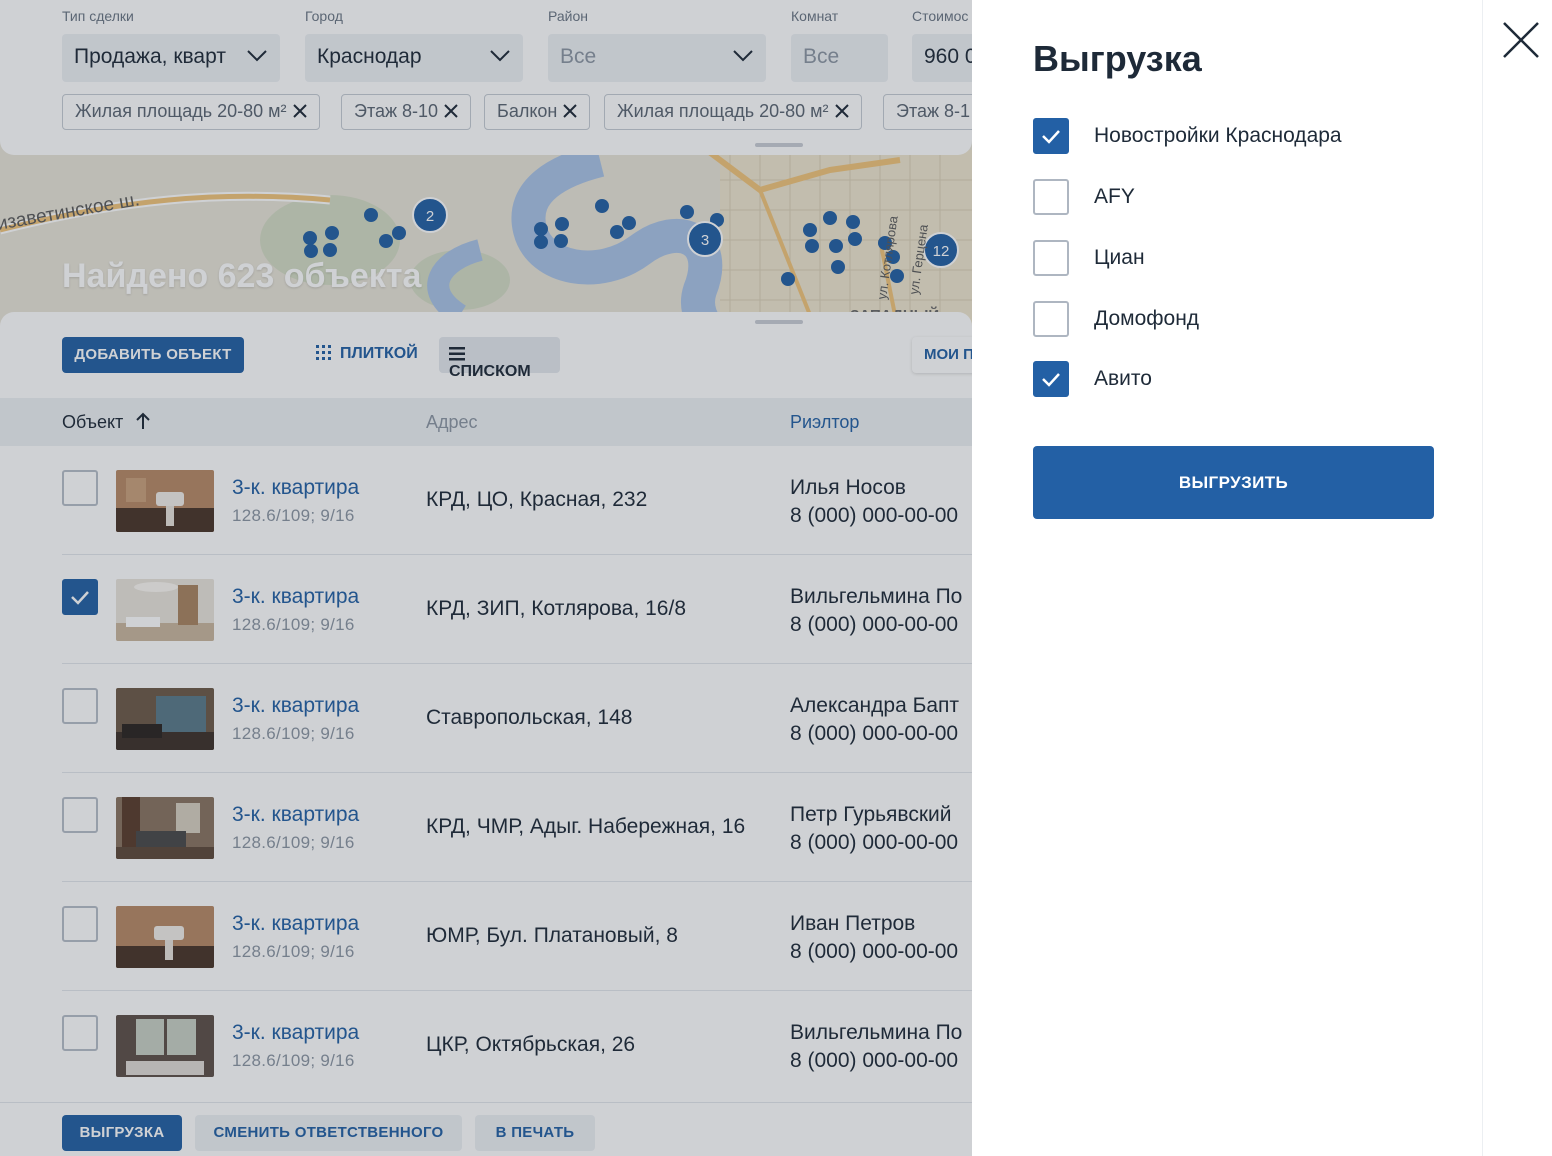 This screenshot has width=1552, height=1156. Describe the element at coordinates (1114, 196) in the screenshot. I see `option-label: AFY` at that location.